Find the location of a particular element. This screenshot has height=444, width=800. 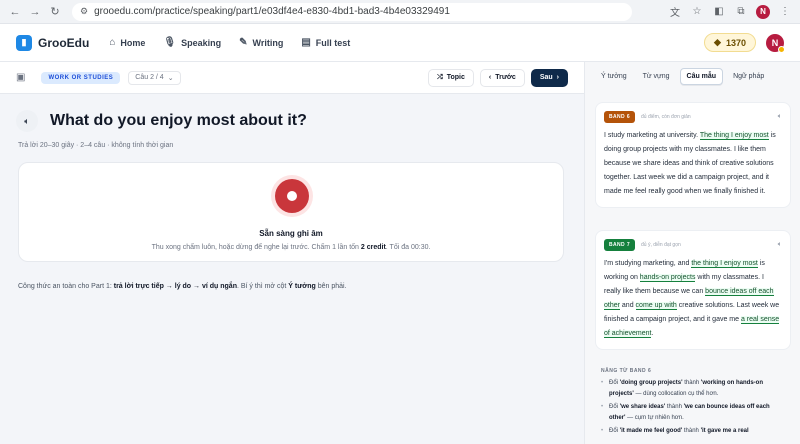

upgrade-from: 'it made me feel good' is located at coordinates (651, 431).